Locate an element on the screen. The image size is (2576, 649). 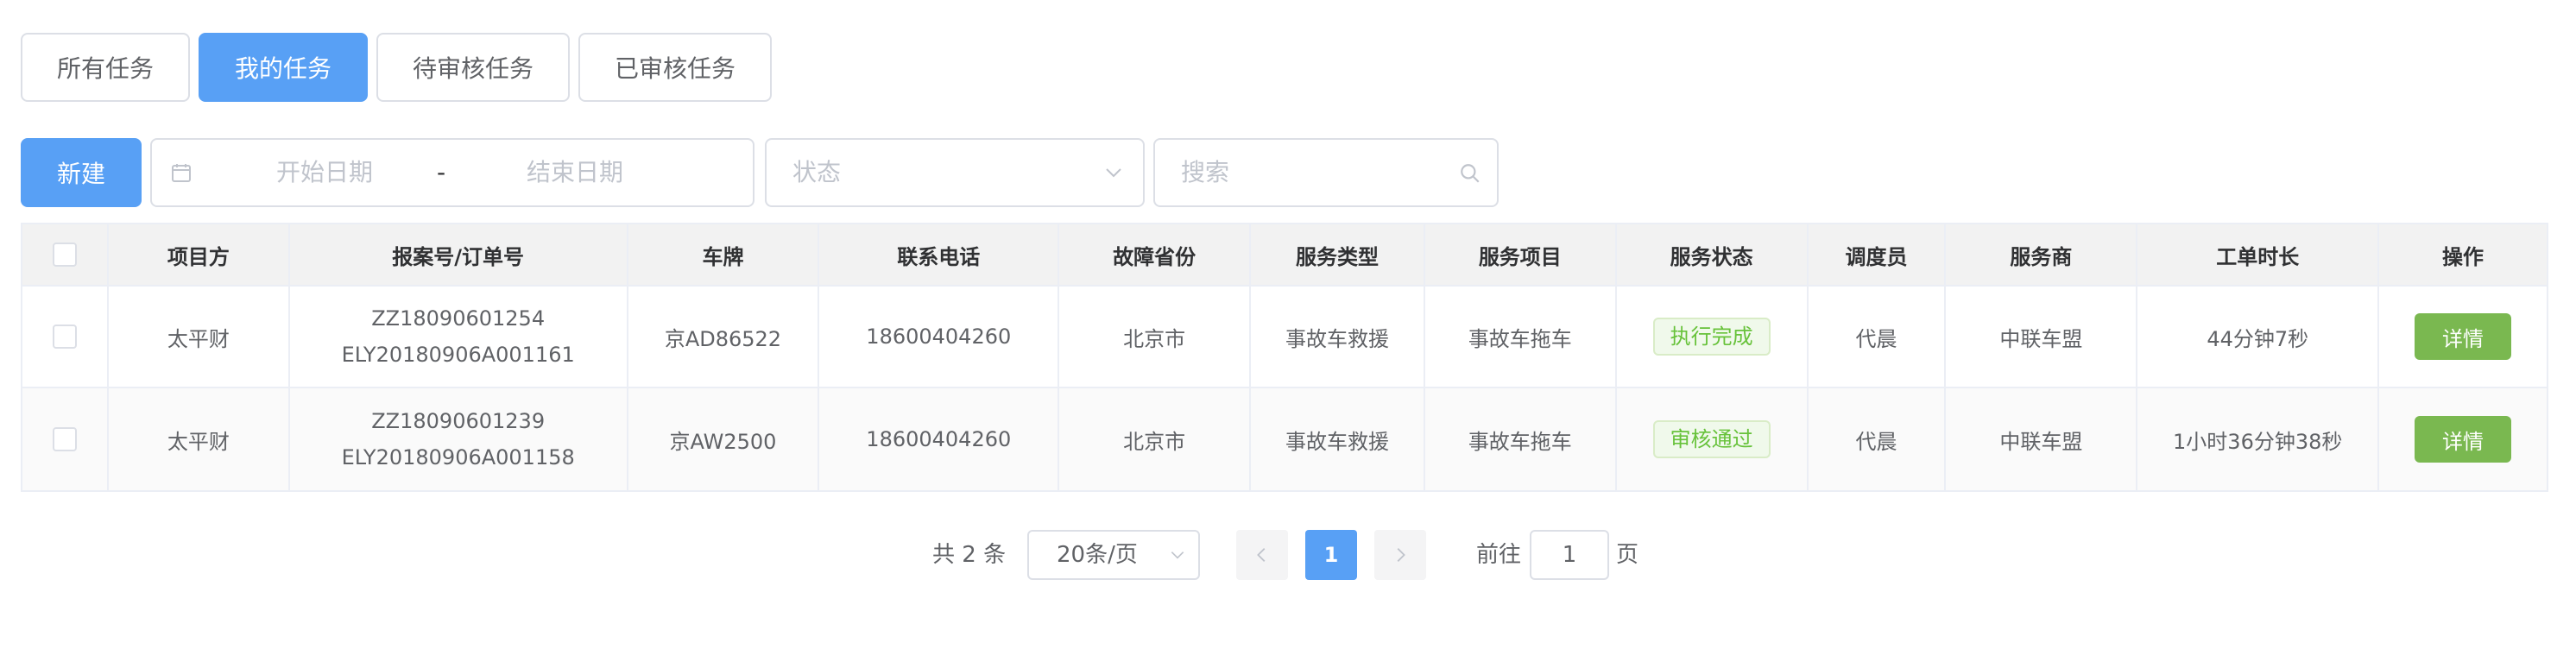
plate-cell: 京AW2500 is located at coordinates (724, 439).